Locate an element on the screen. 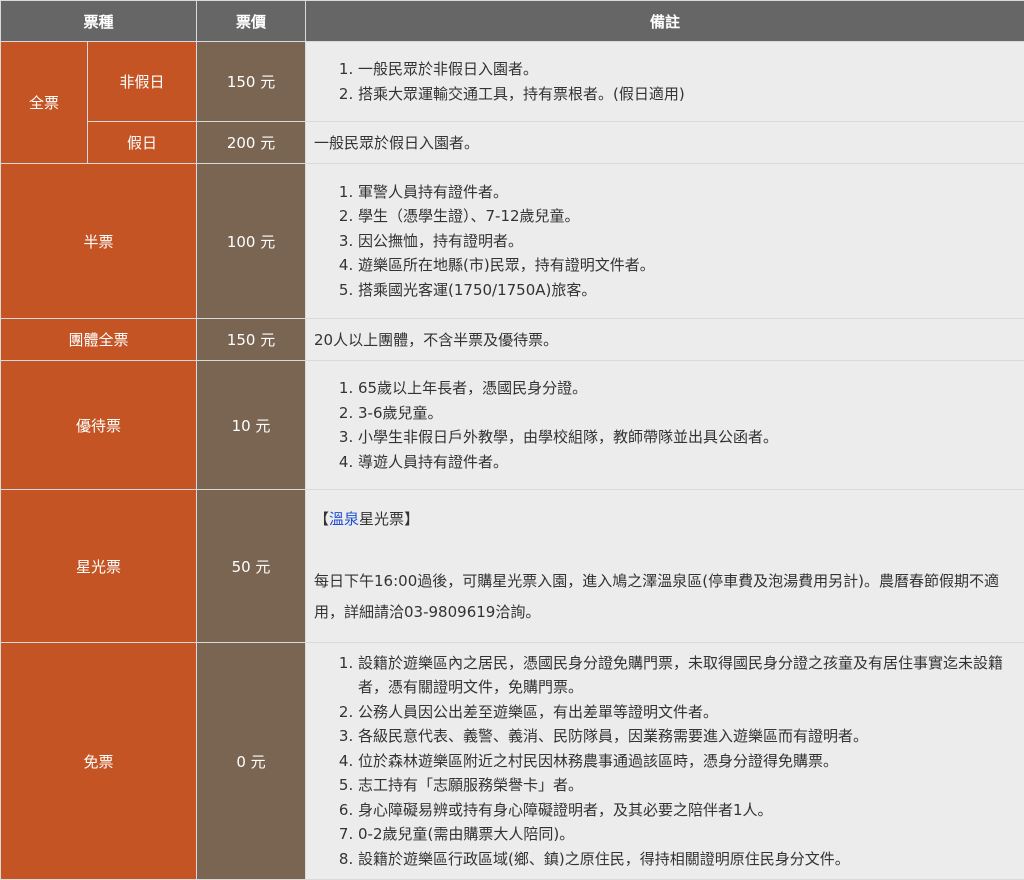 This screenshot has width=1024, height=880. price-free: 0 元 is located at coordinates (251, 761).